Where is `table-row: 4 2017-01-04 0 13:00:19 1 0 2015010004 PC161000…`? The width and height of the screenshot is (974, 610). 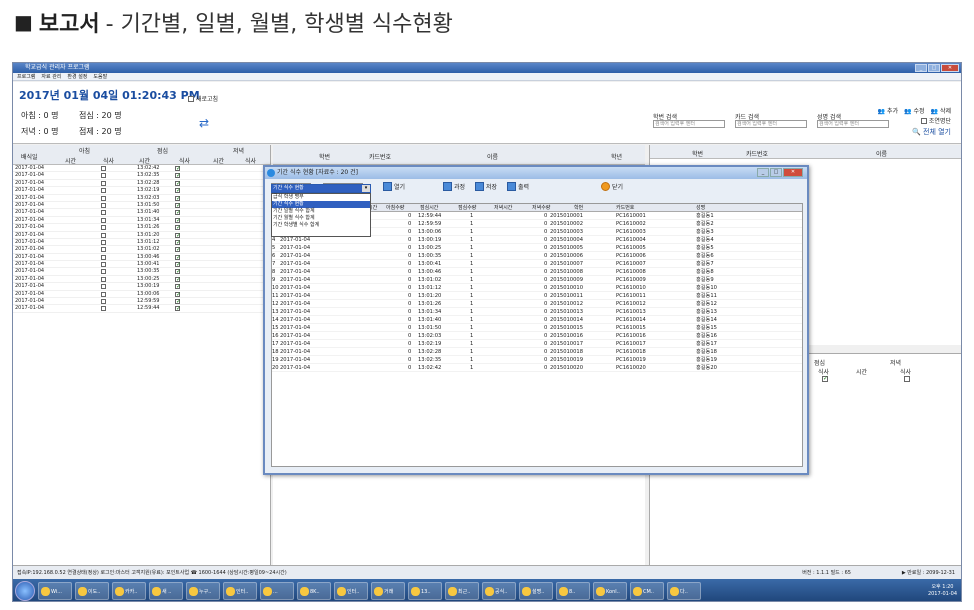
table-row: 4 2017-01-04 0 13:00:19 1 0 2015010004 PC161000… is located at coordinates (537, 240).